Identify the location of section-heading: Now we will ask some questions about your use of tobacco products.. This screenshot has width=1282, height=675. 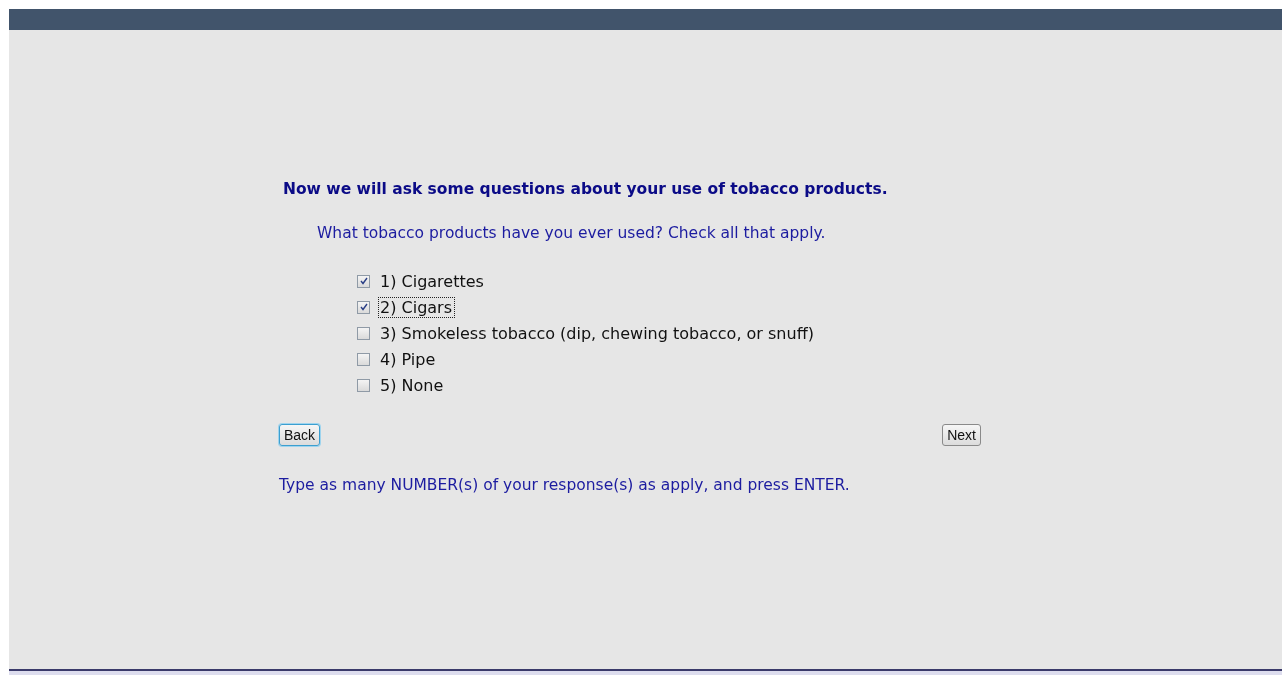
(586, 189).